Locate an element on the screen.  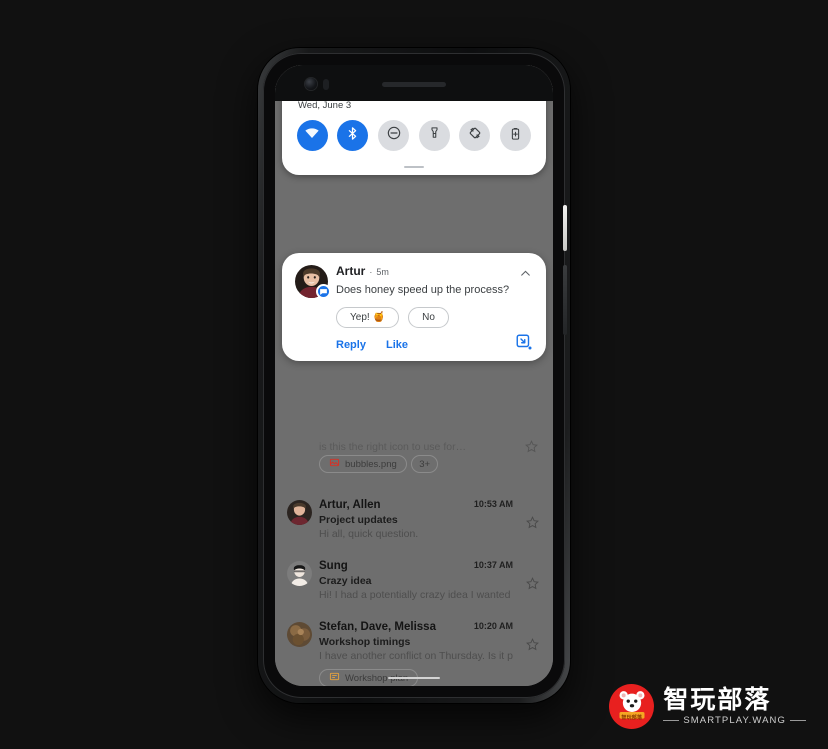
wifi-icon is located at coordinates (312, 135).